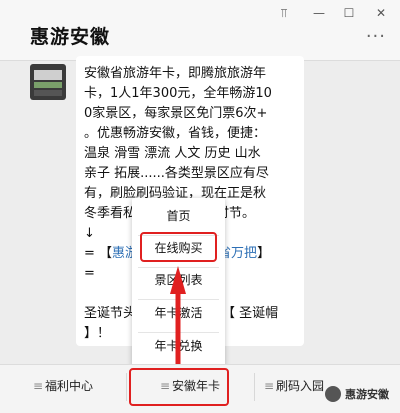  What do you see at coordinates (333, 394) in the screenshot?
I see `wechat-logo-icon` at bounding box center [333, 394].